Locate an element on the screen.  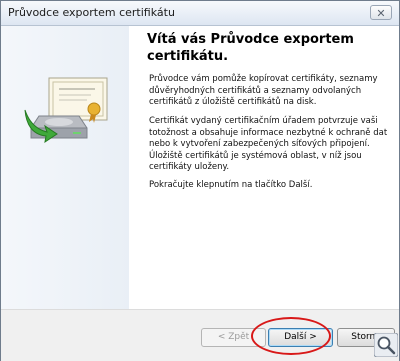
certificate-export-icon is located at coordinates (66, 110).